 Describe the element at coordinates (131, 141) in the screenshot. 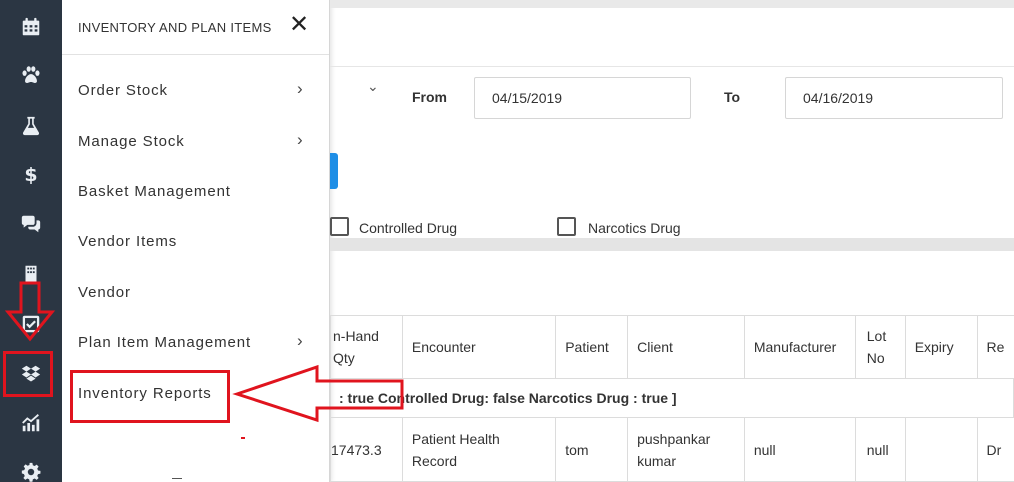

I see `menu-item-label: Manage Stock` at that location.